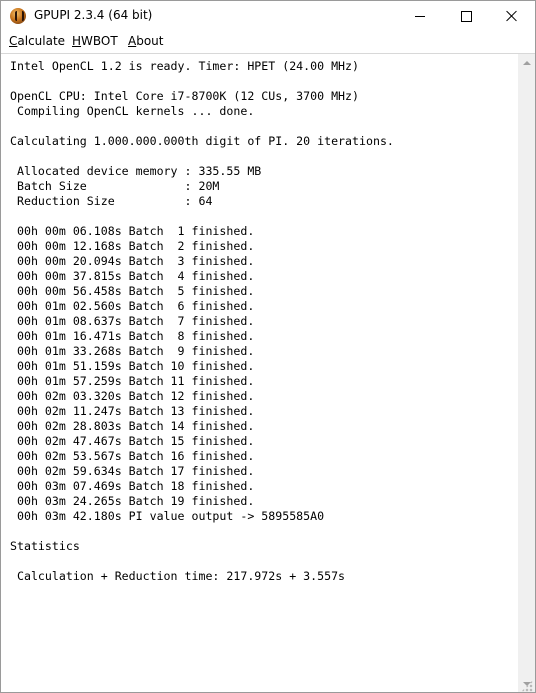 Image resolution: width=536 pixels, height=693 pixels. What do you see at coordinates (93, 15) in the screenshot?
I see `window-title: GPUPI 2.3.4 (64 bit)` at bounding box center [93, 15].